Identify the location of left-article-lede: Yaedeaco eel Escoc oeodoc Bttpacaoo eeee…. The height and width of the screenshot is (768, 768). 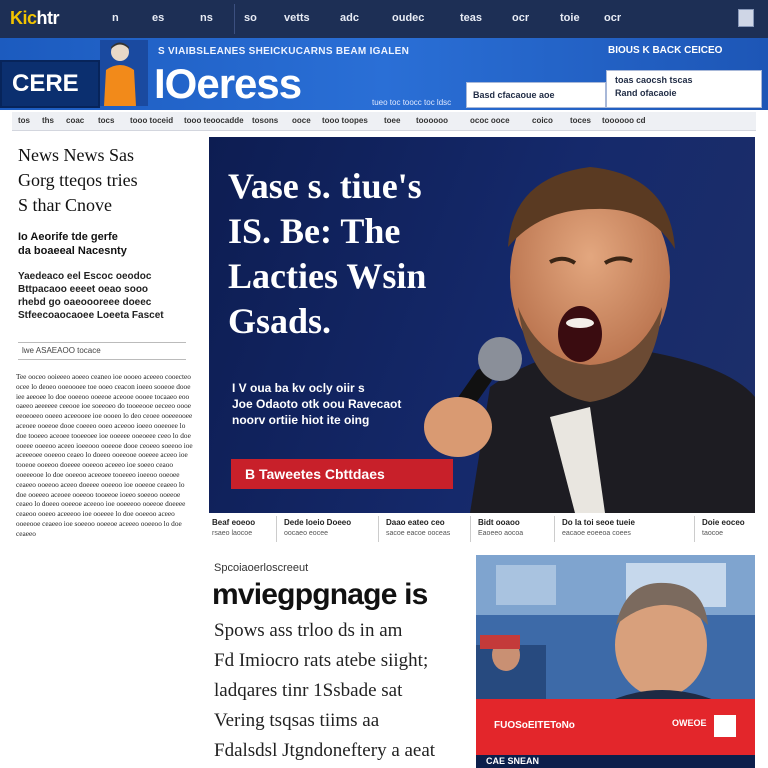
(108, 296).